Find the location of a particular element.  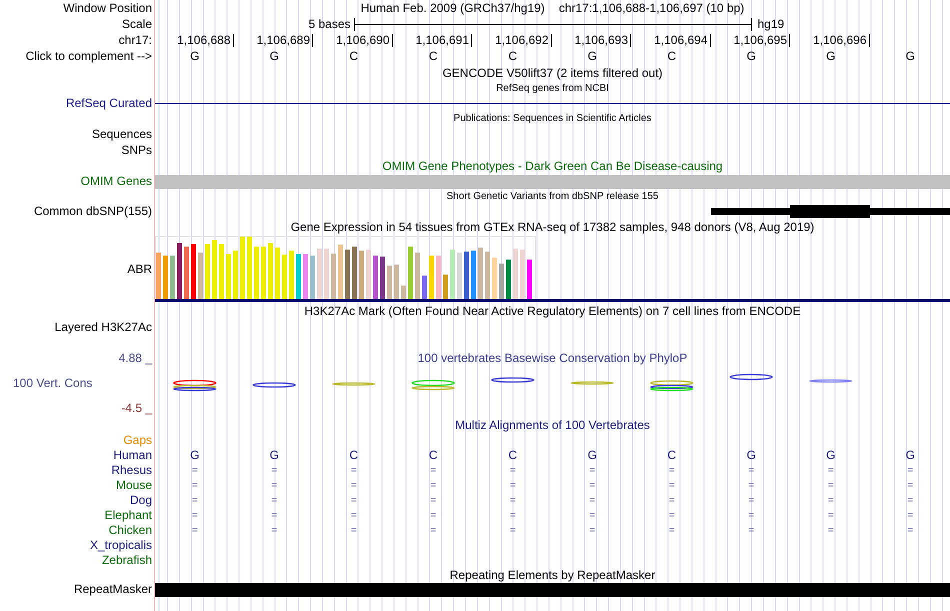

track-subtitle: Short Genetic Variants from dbSNP release 155 is located at coordinates (552, 197).